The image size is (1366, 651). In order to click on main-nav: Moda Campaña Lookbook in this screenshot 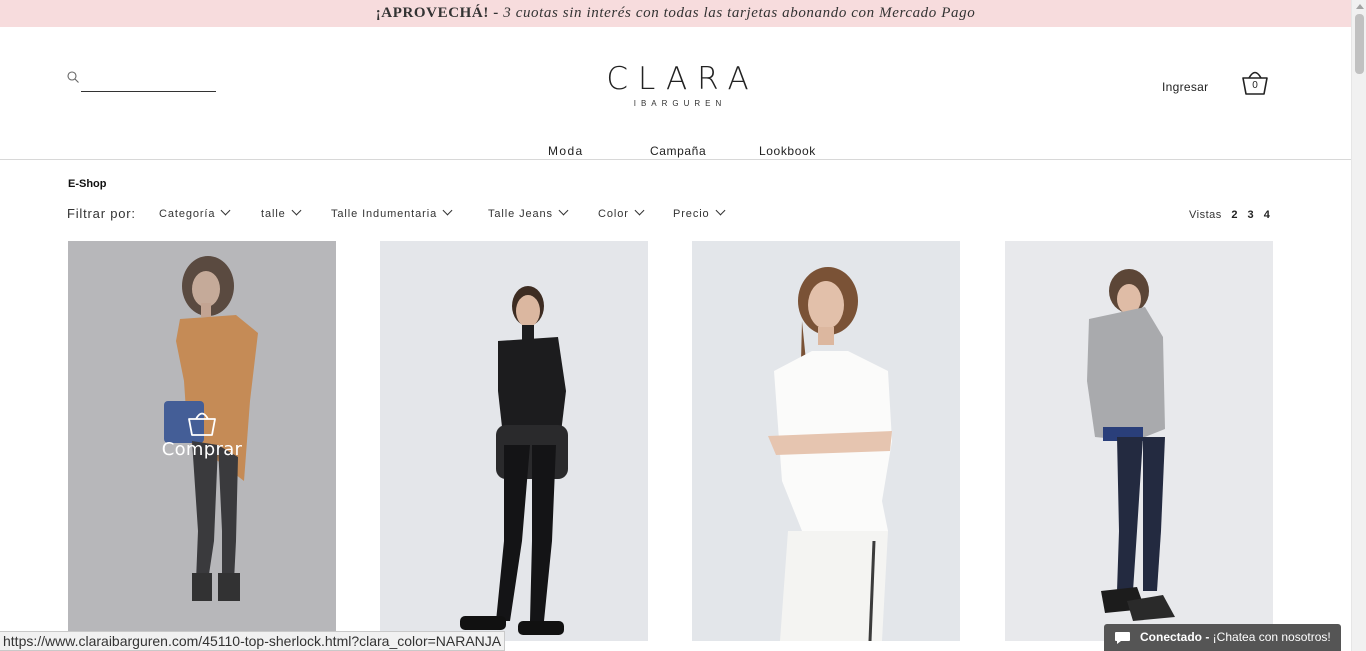, I will do `click(675, 150)`.